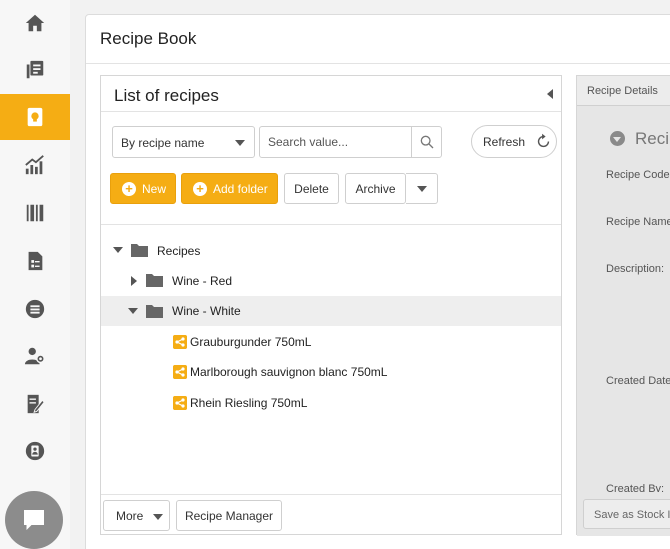 The width and height of the screenshot is (670, 549). I want to click on panel-header: List of recipes, so click(331, 94).